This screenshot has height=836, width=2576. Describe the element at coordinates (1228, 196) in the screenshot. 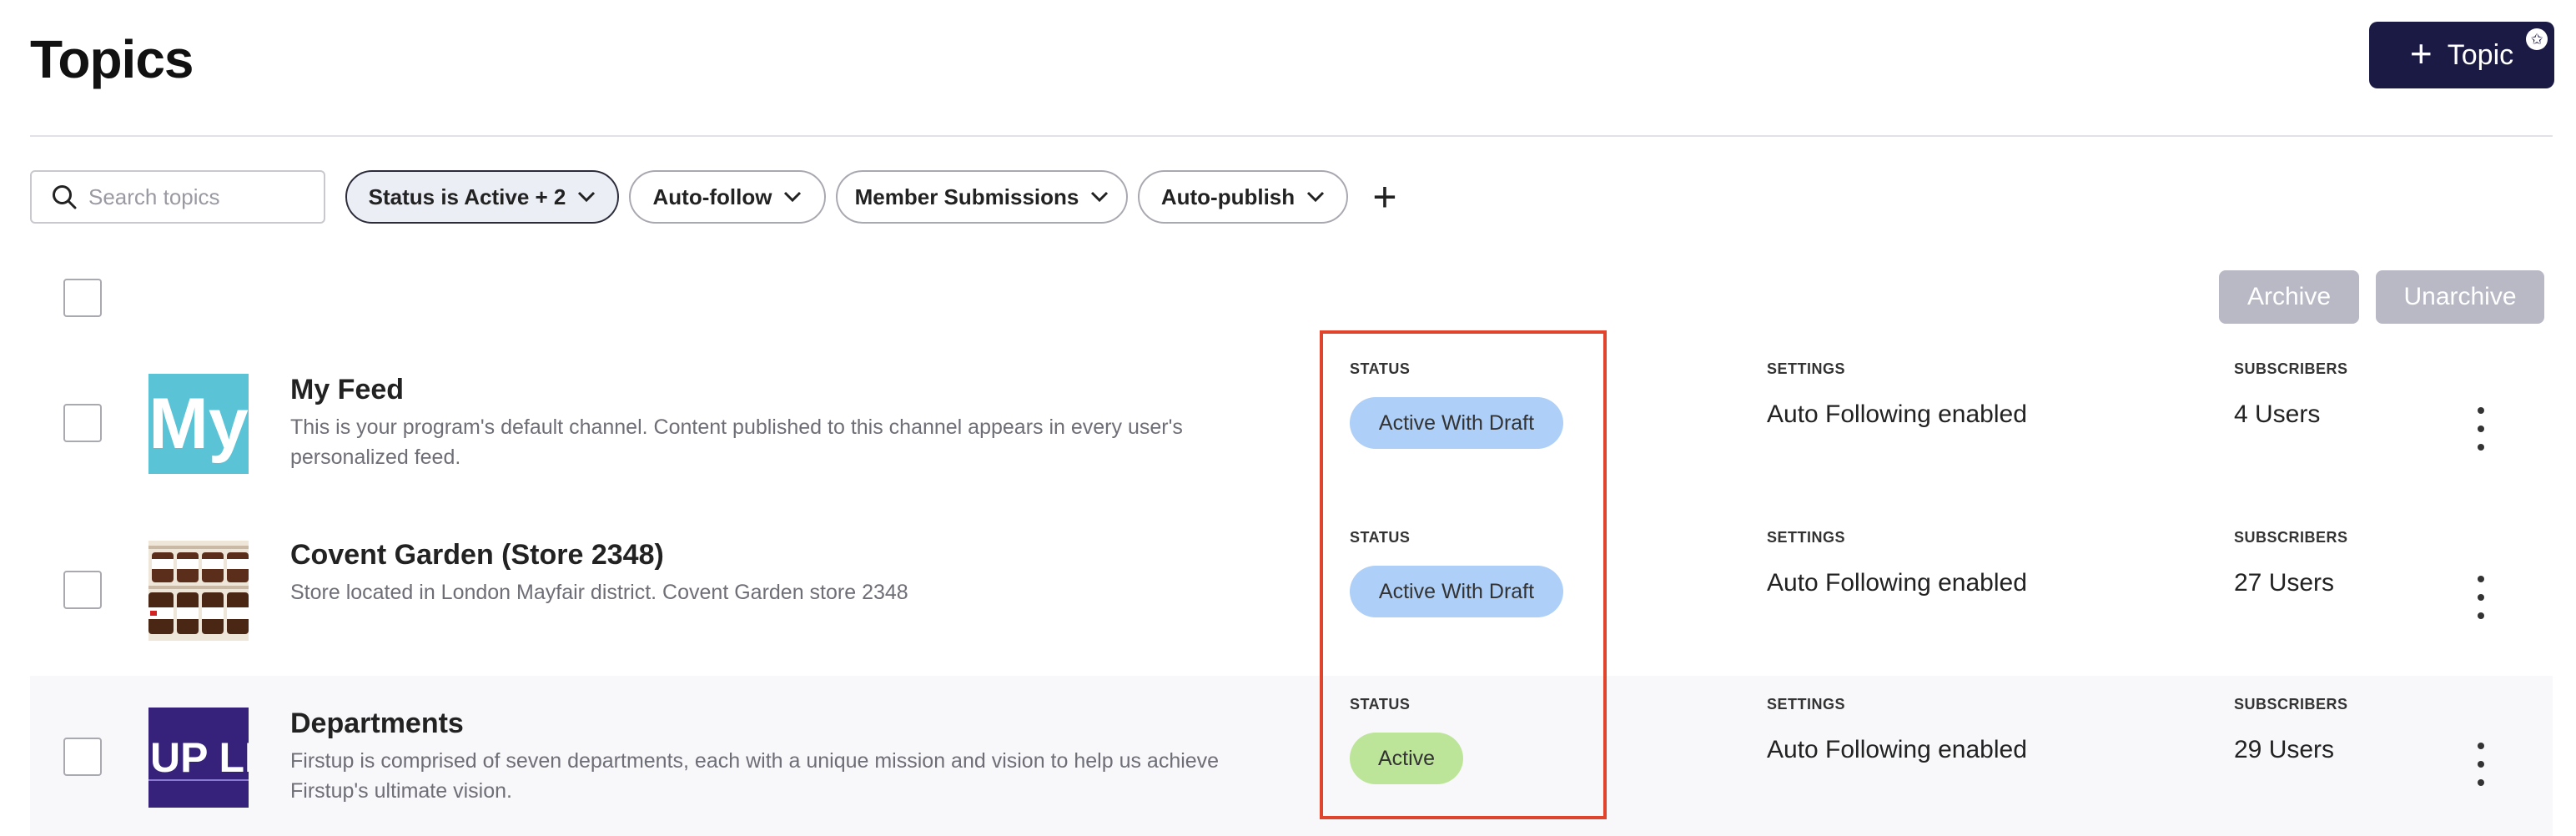

I see `auto-publish-label: Auto-publish` at that location.